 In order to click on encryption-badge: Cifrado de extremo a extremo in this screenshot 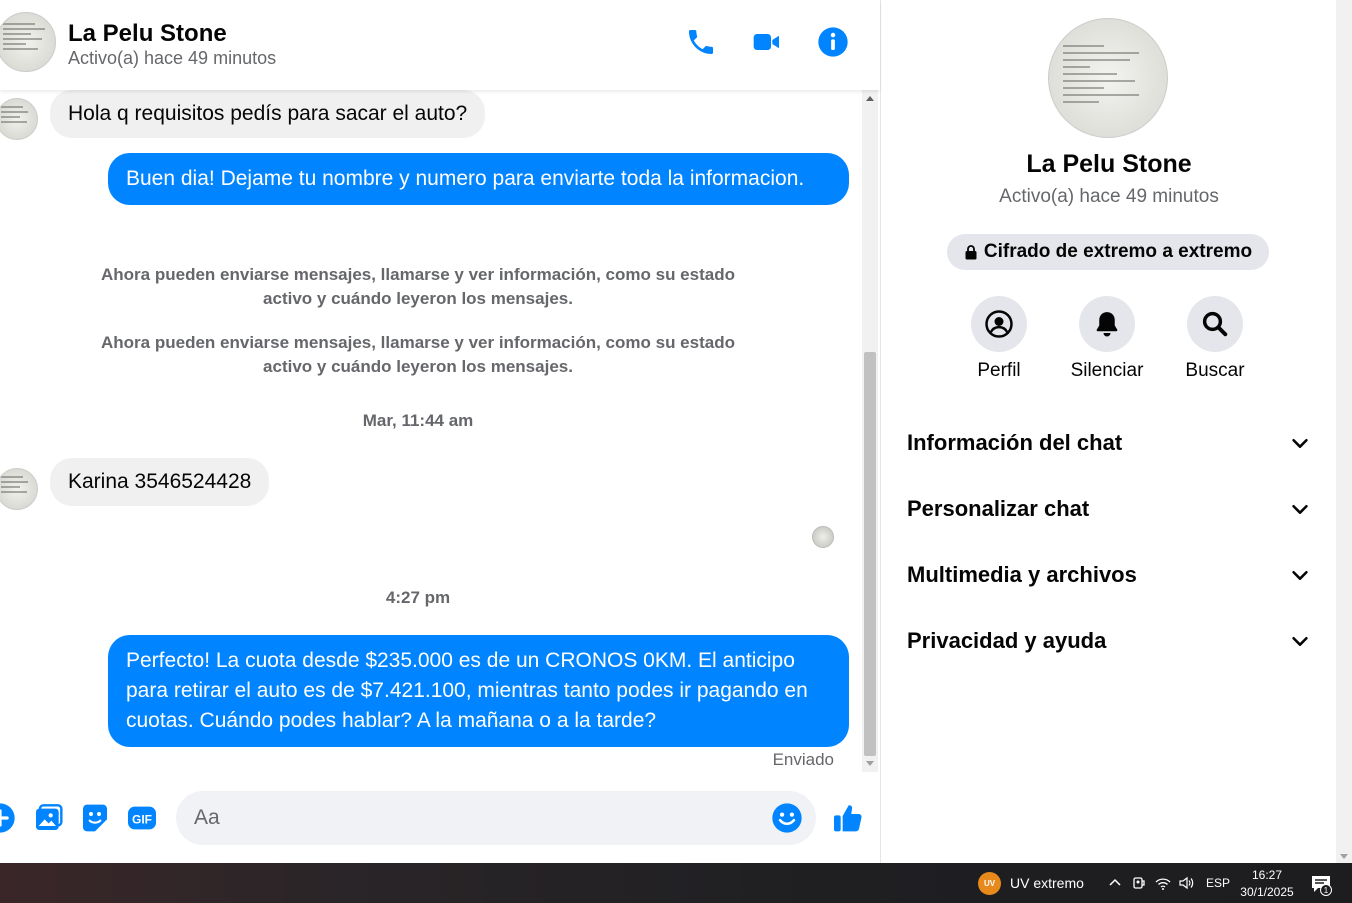, I will do `click(1108, 252)`.